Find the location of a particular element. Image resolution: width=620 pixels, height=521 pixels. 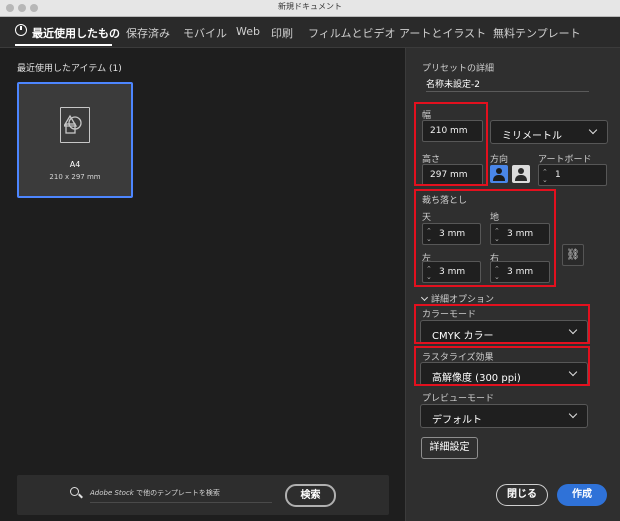

unit-select: ミリメートル is located at coordinates (549, 132).